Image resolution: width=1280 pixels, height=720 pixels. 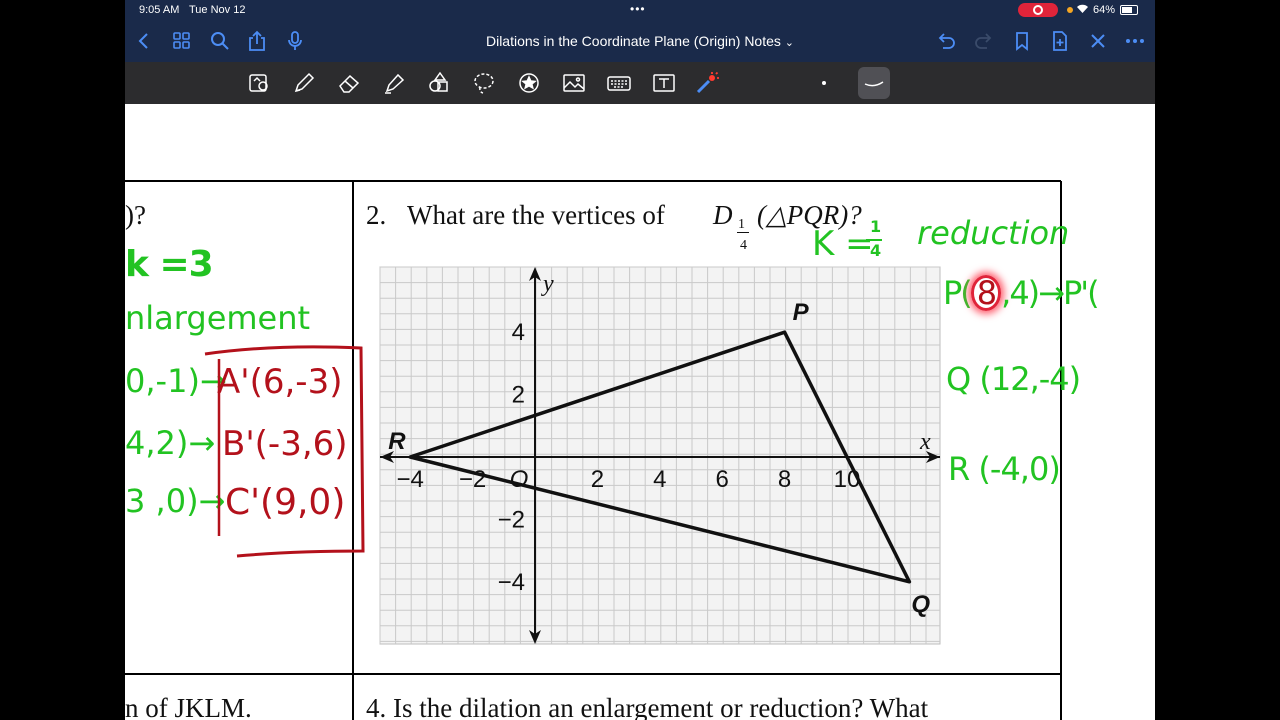 What do you see at coordinates (876, 250) in the screenshot?
I see `right-k-denominator: 4` at bounding box center [876, 250].